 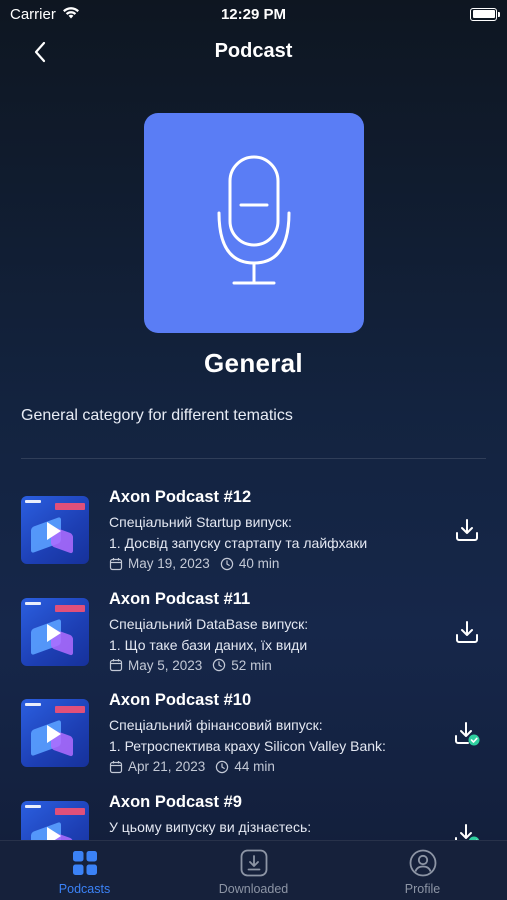 I want to click on episode-subtitle: Спеціальний DataBase випуск:, so click(x=209, y=623).